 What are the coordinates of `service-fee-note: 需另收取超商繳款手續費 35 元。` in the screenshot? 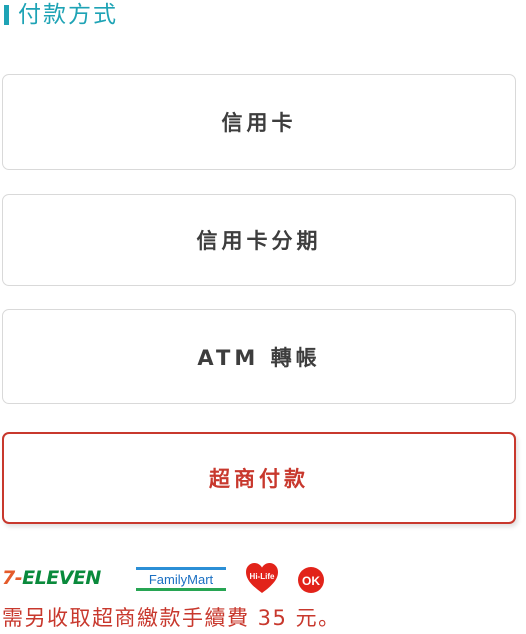 It's located at (171, 618).